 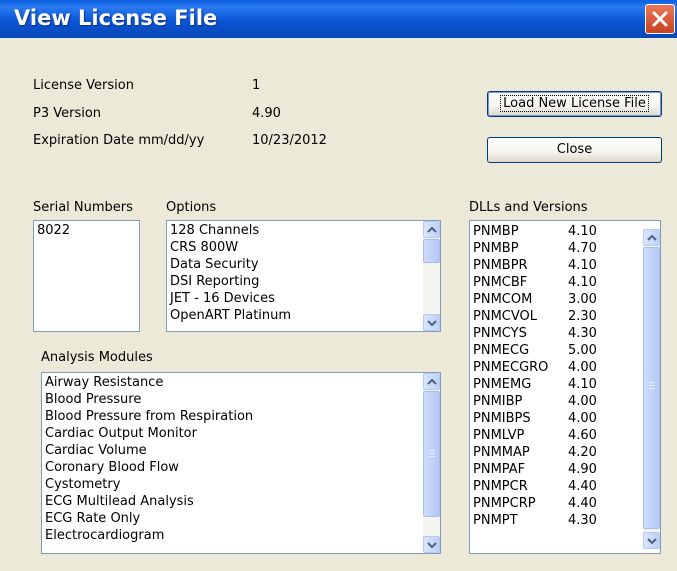 I want to click on dll-name: PNMIBP, so click(x=498, y=401).